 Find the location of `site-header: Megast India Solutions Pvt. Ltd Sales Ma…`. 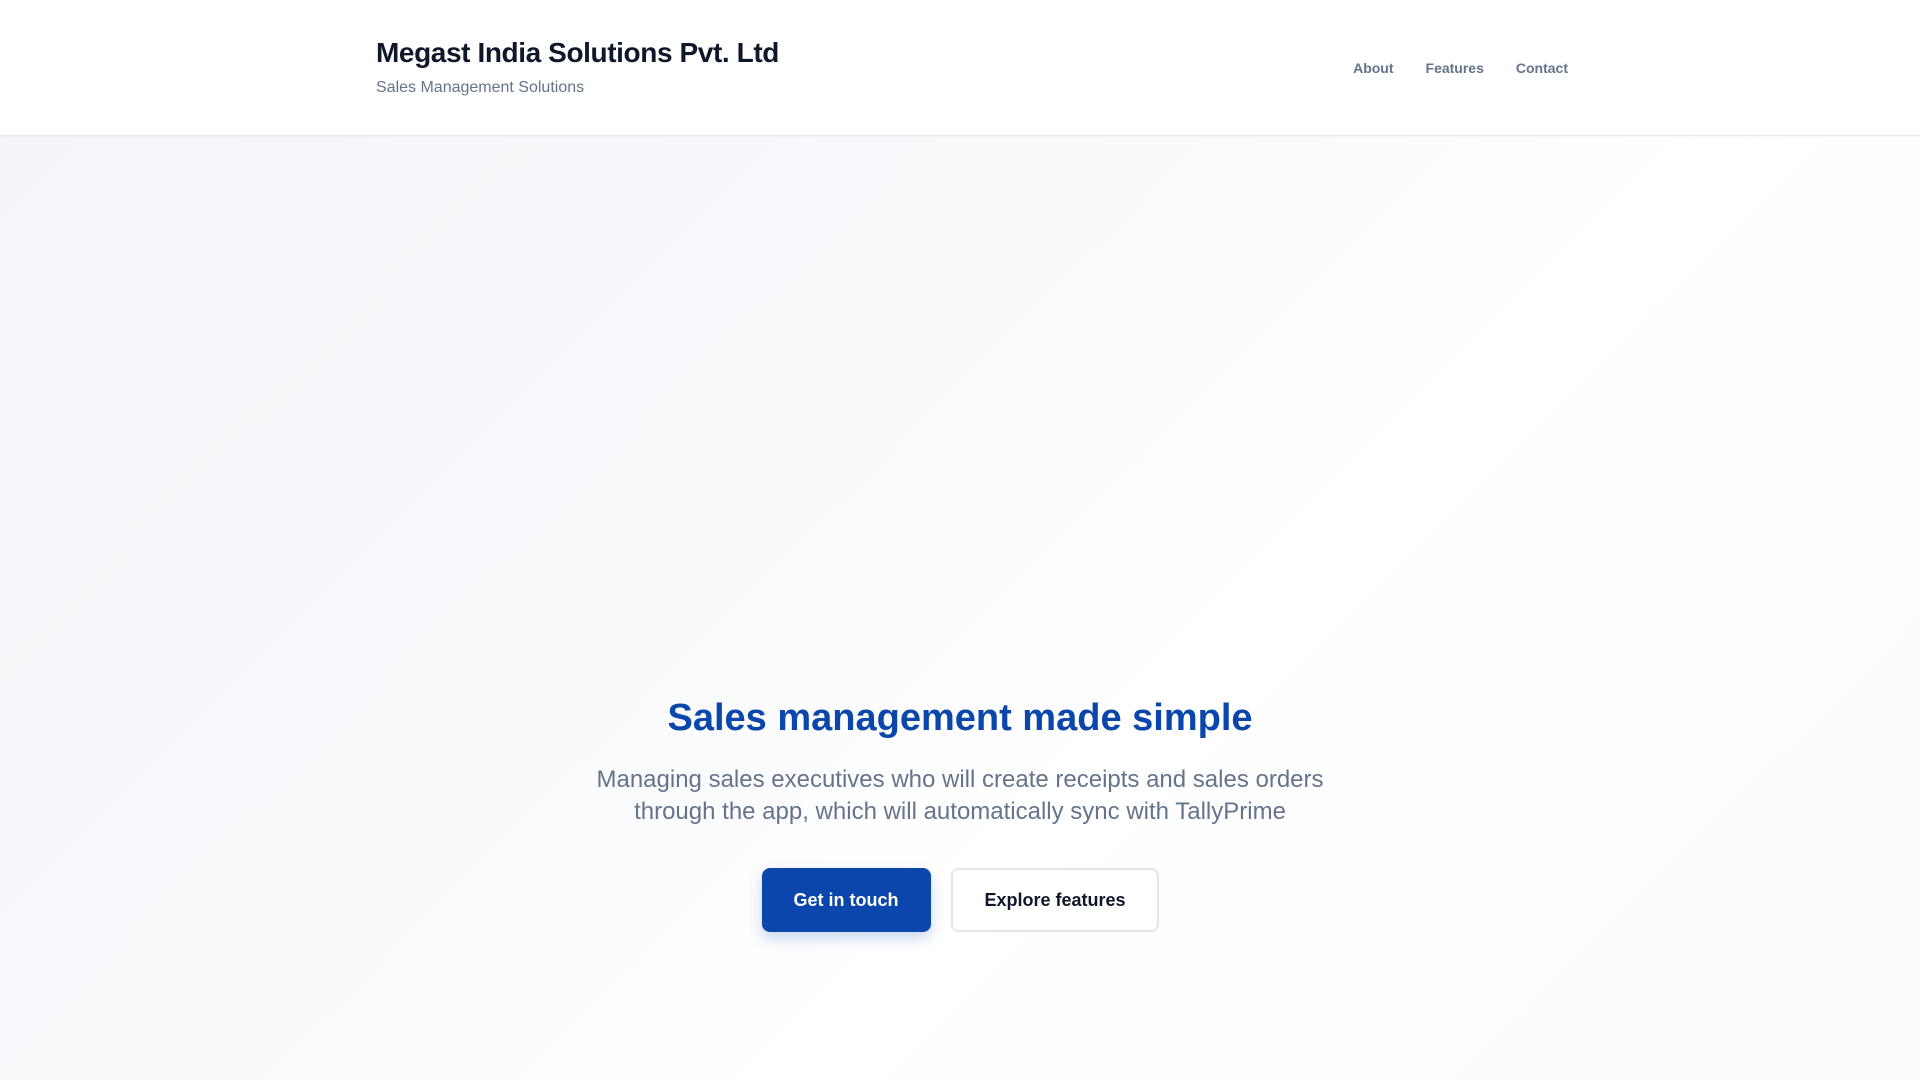

site-header: Megast India Solutions Pvt. Ltd Sales Ma… is located at coordinates (960, 68).